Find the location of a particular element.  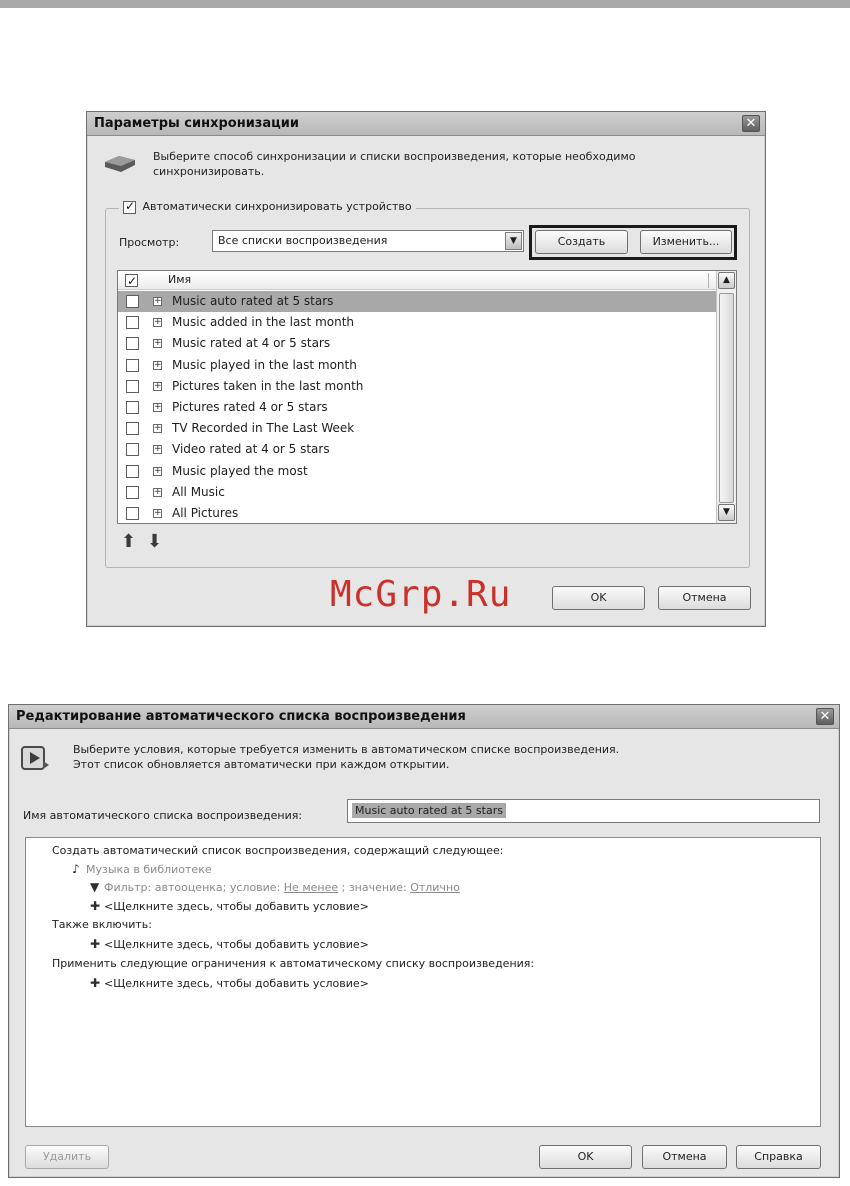

view-dropdown: Все списки воспроизведения ▼ is located at coordinates (368, 241).